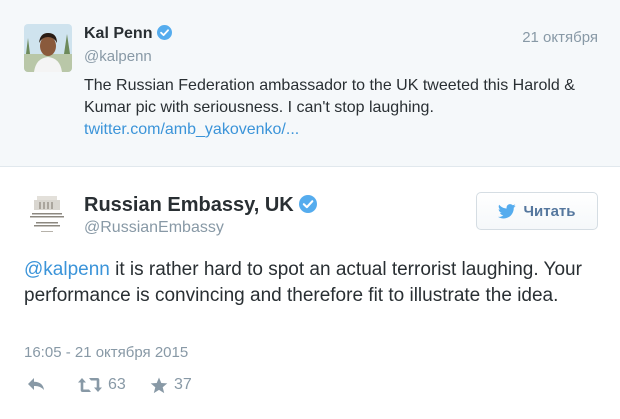 The width and height of the screenshot is (620, 419). I want to click on follow-button: Читать, so click(537, 211).